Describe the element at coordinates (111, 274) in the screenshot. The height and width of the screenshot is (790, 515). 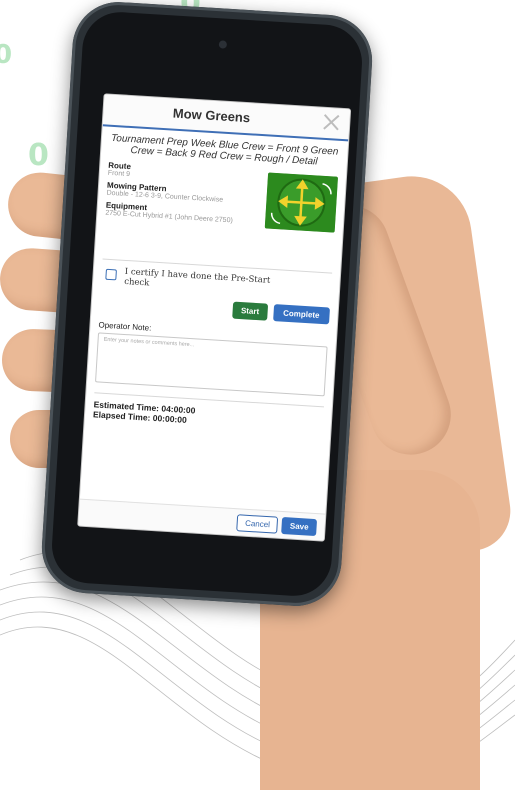
I see `certify-checkbox` at that location.